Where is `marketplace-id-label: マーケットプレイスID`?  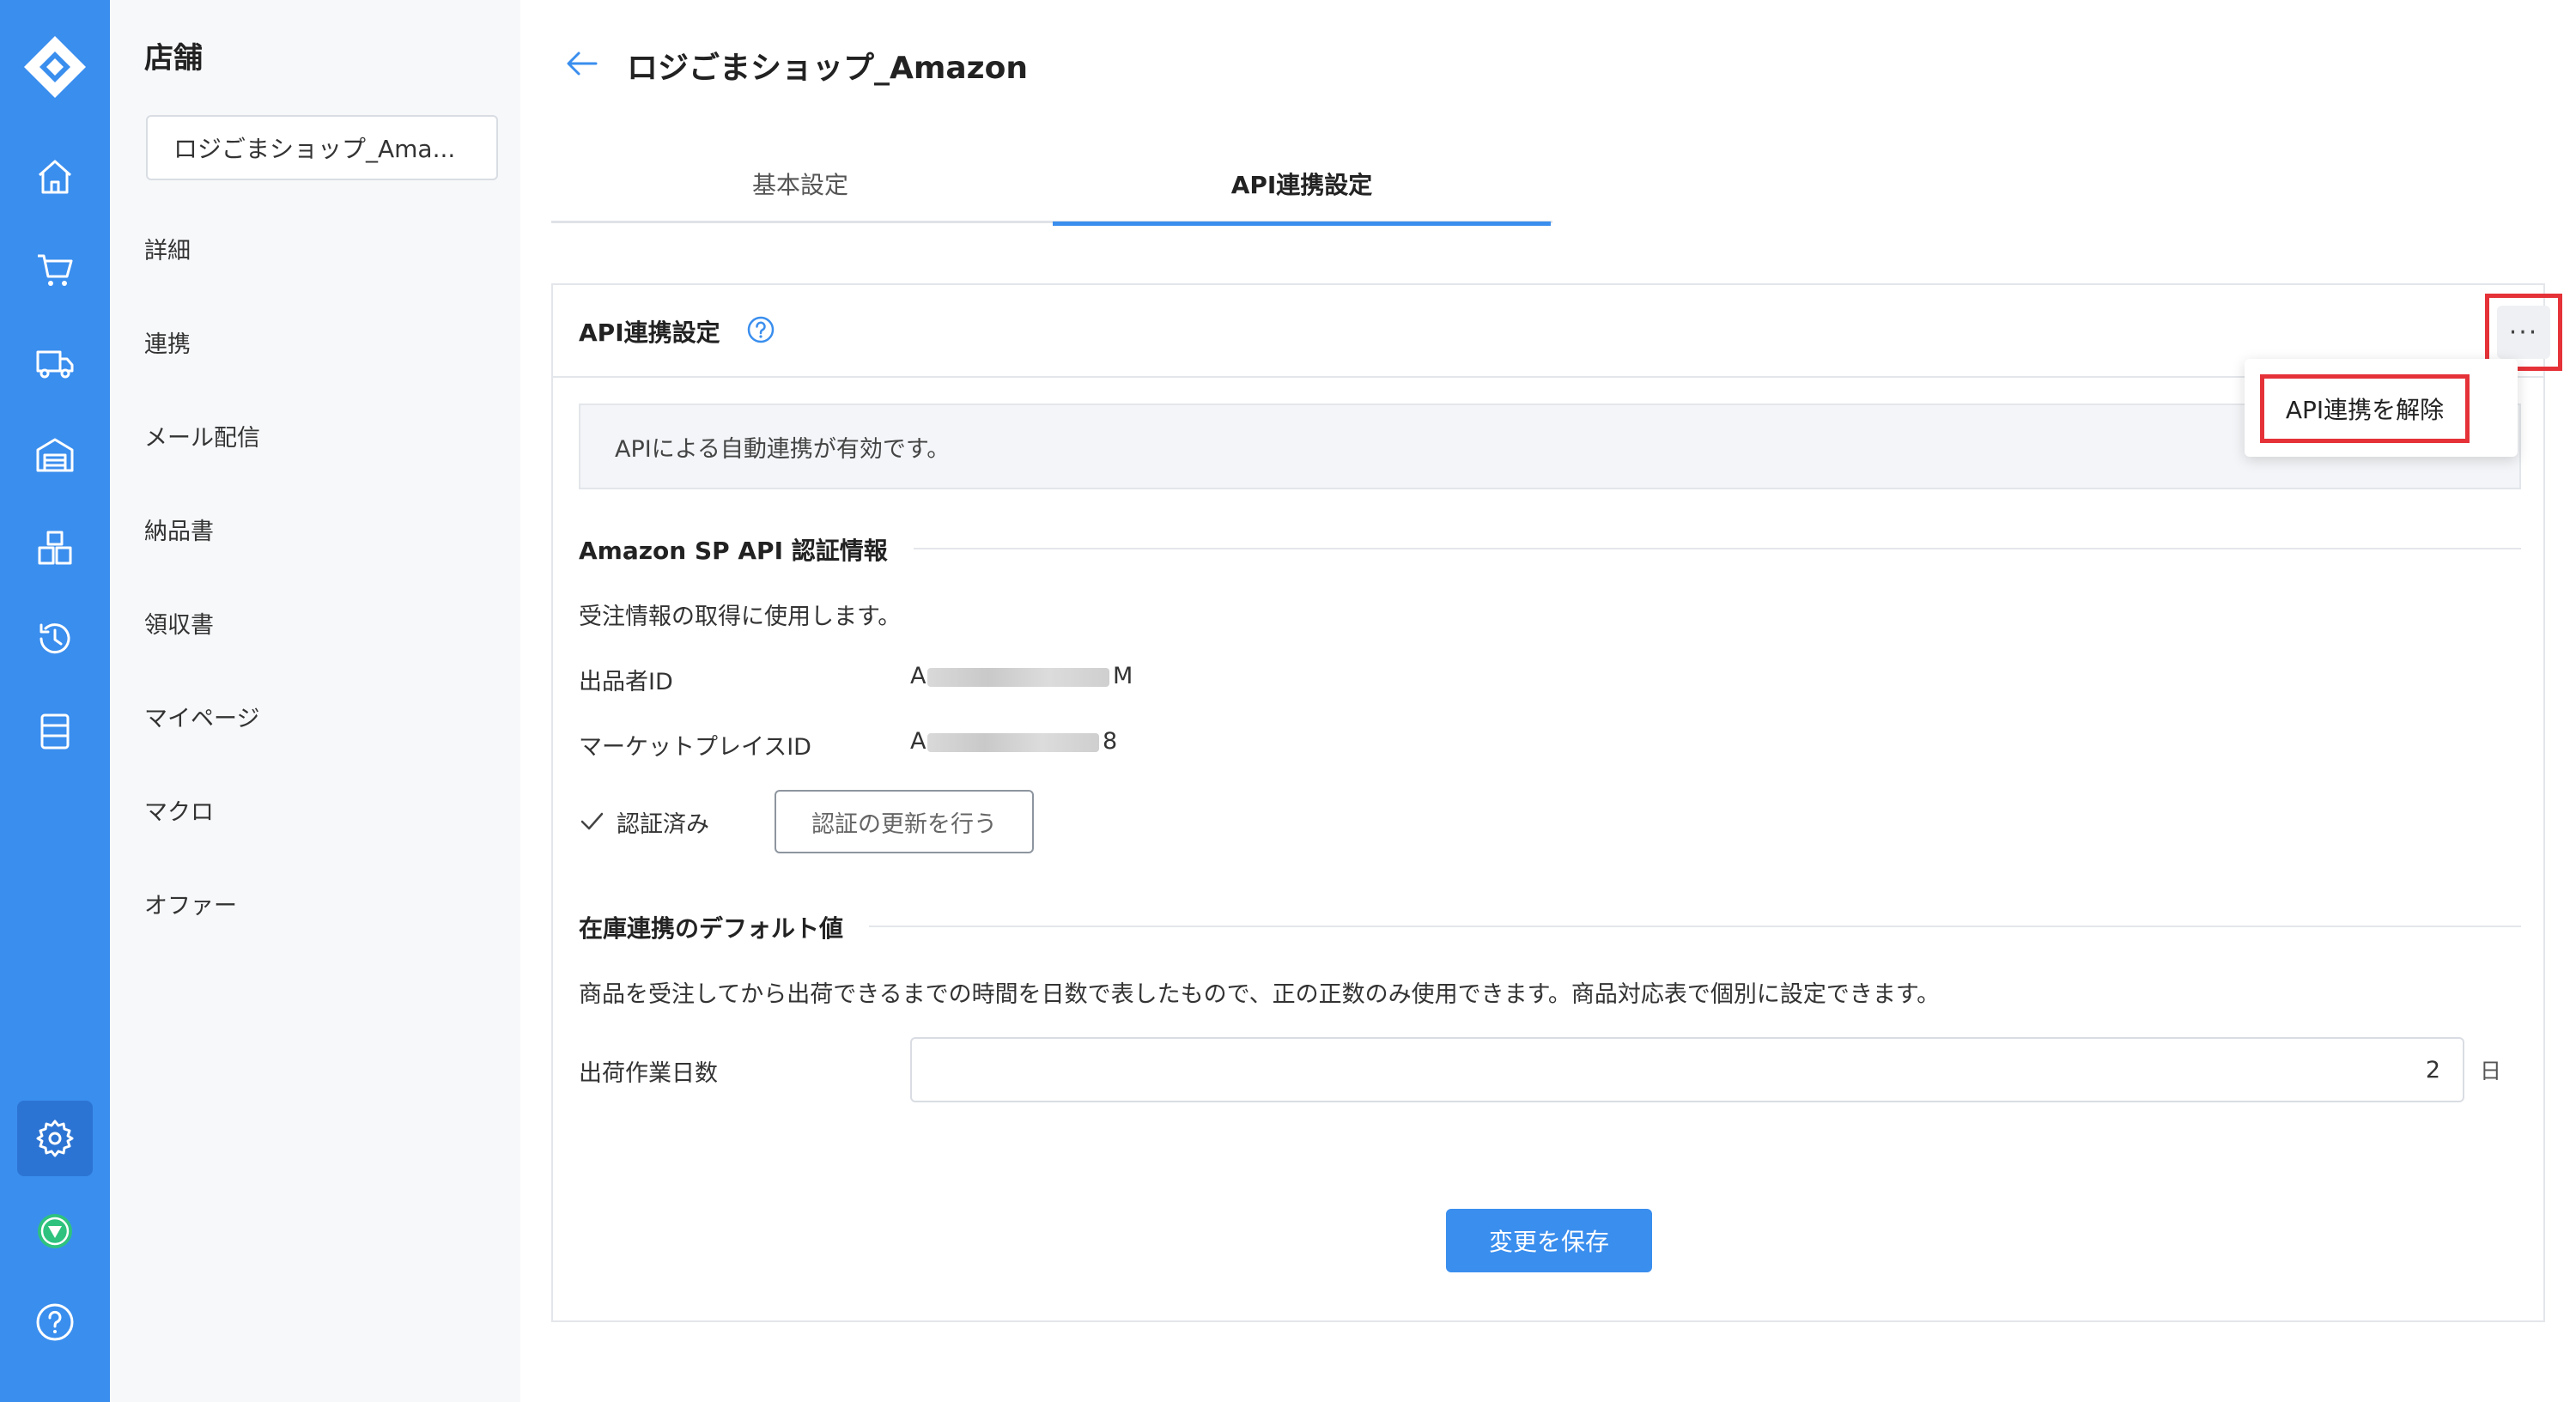 marketplace-id-label: マーケットプレイスID is located at coordinates (695, 747).